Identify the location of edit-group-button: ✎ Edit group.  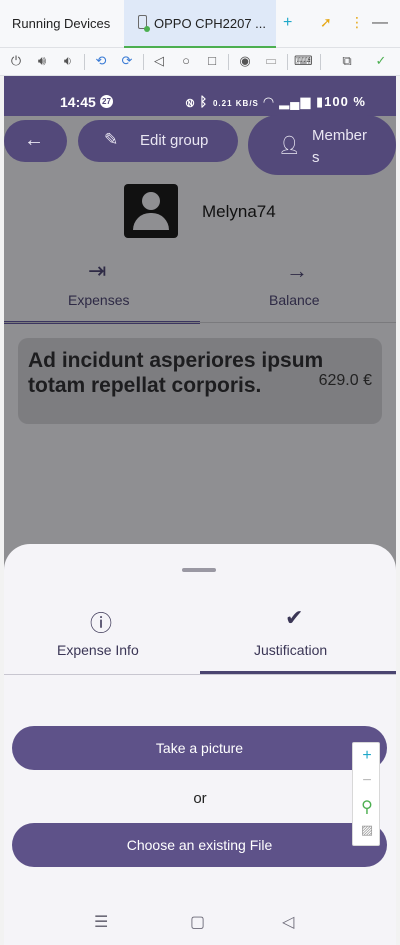
(158, 141).